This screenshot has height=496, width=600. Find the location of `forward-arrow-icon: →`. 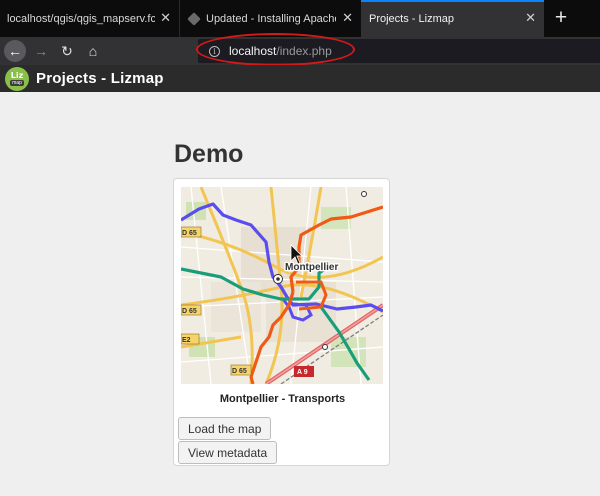

forward-arrow-icon: → is located at coordinates (41, 51).